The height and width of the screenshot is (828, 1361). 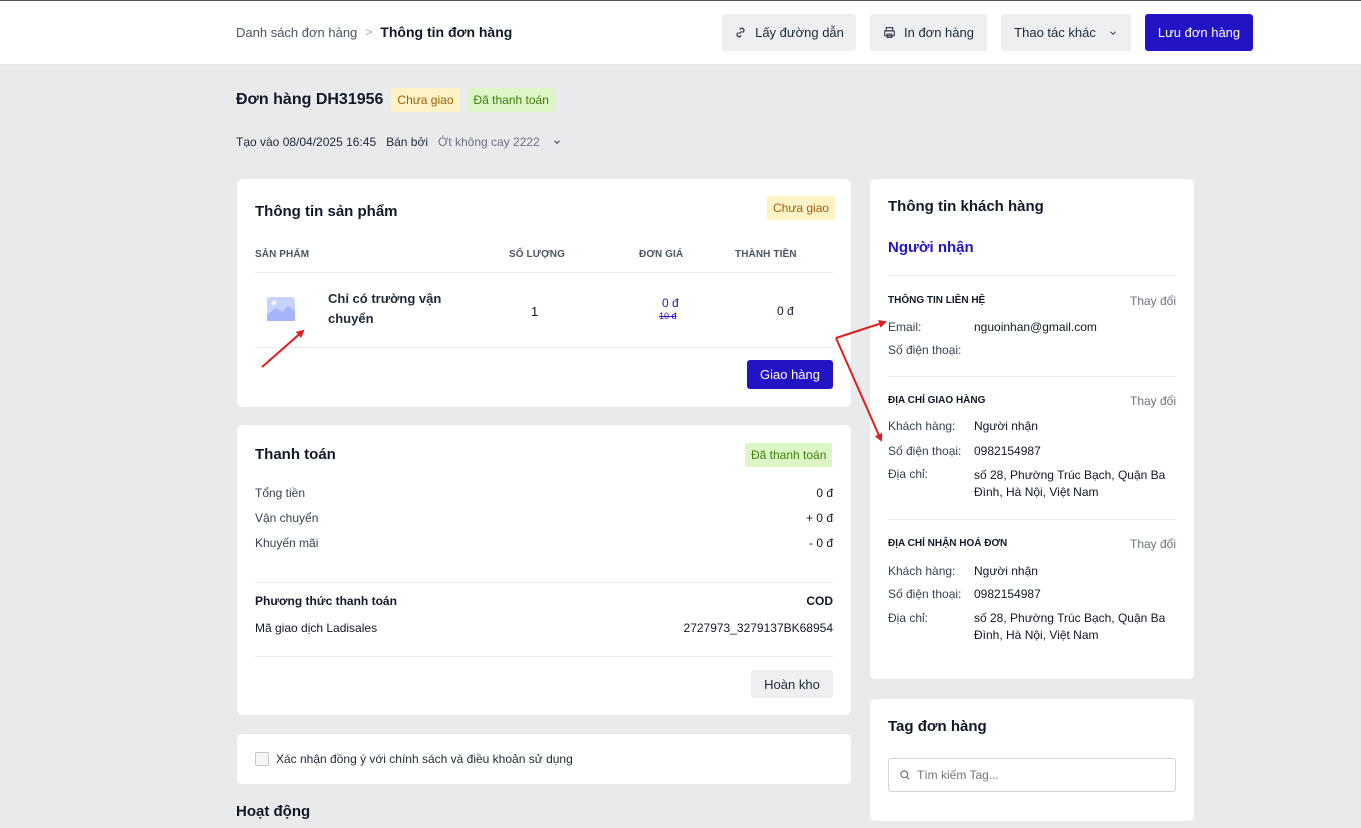 What do you see at coordinates (758, 628) in the screenshot?
I see `transaction-id-value: 2727973_3279137BK68954` at bounding box center [758, 628].